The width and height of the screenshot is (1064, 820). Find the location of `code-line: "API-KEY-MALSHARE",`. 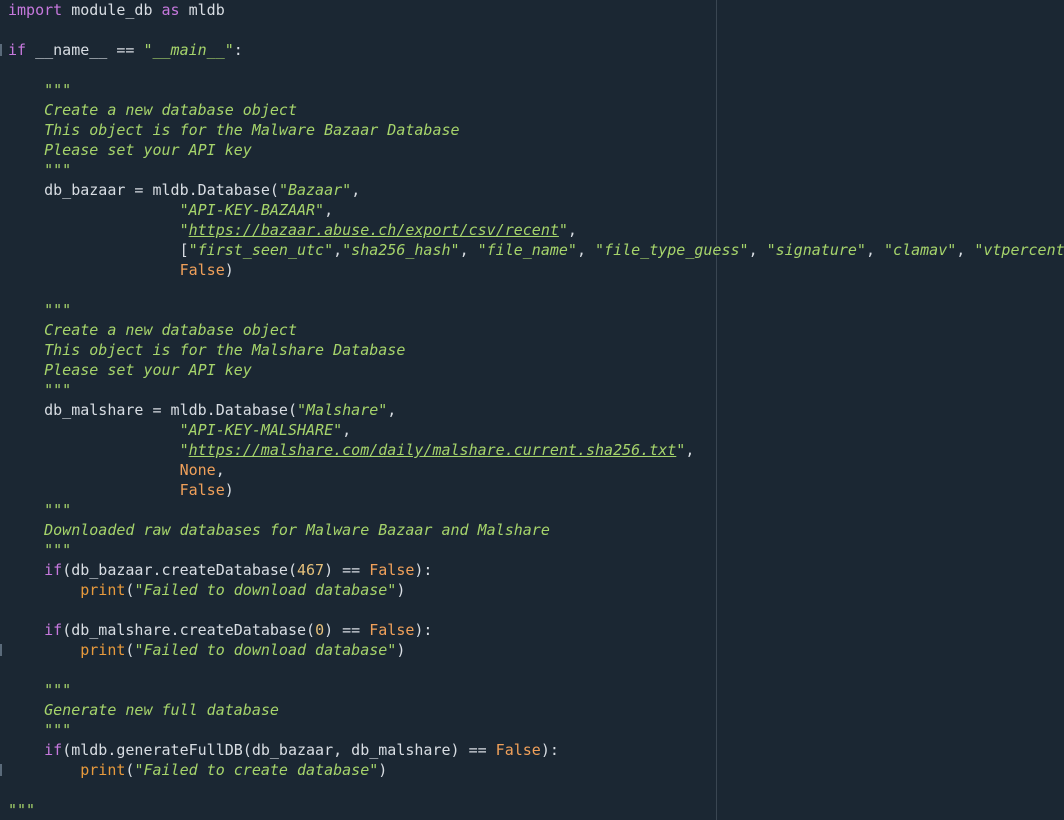

code-line: "API-KEY-MALSHARE", is located at coordinates (536, 430).